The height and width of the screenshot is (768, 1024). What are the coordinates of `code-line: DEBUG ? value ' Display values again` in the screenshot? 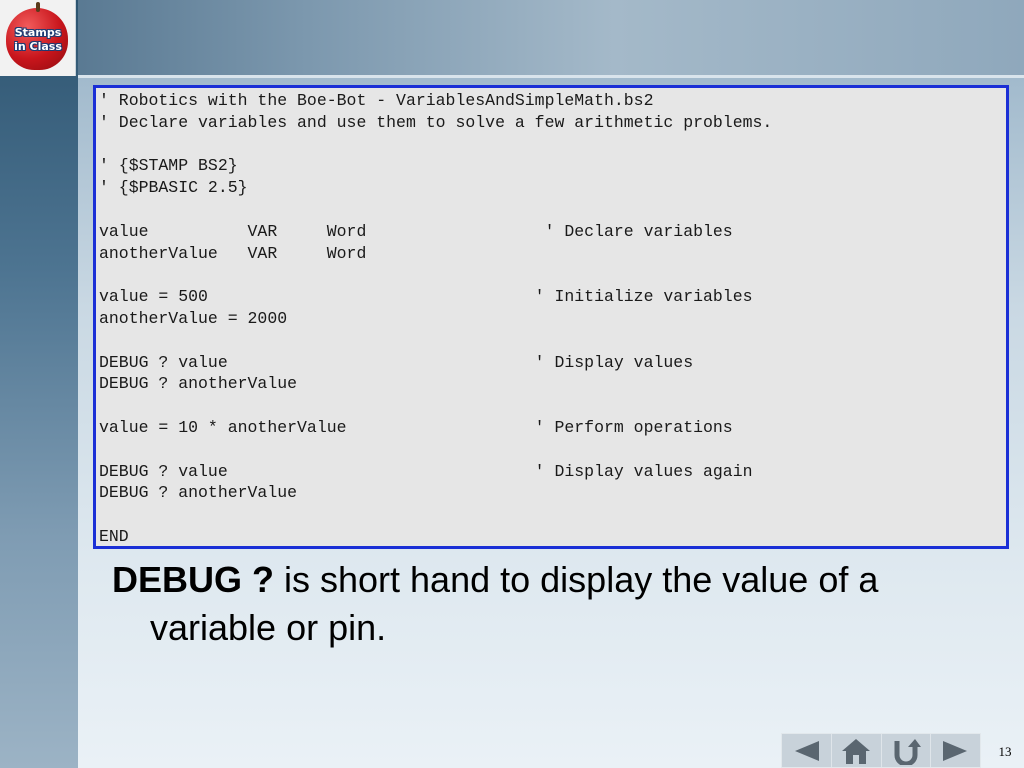 It's located at (426, 471).